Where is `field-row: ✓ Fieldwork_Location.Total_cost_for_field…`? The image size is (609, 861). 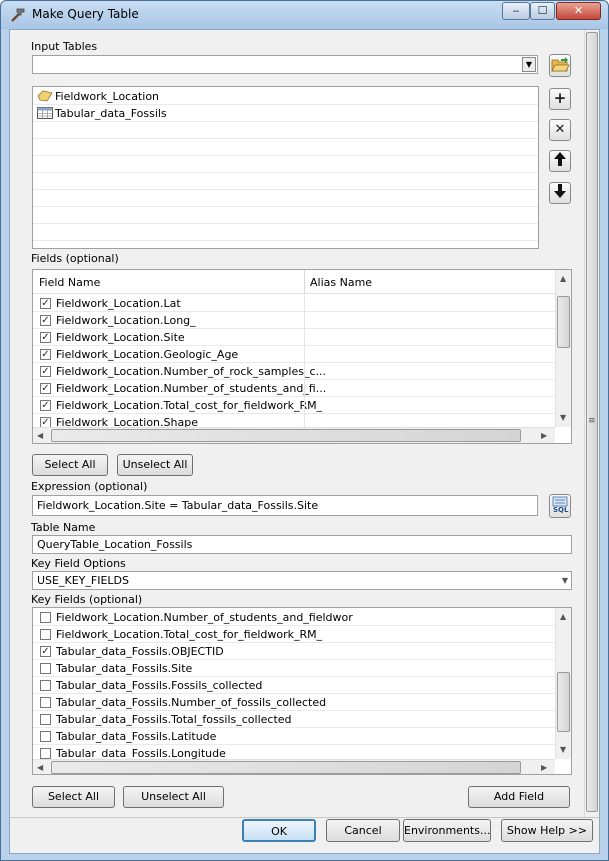 field-row: ✓ Fieldwork_Location.Total_cost_for_field… is located at coordinates (294, 405).